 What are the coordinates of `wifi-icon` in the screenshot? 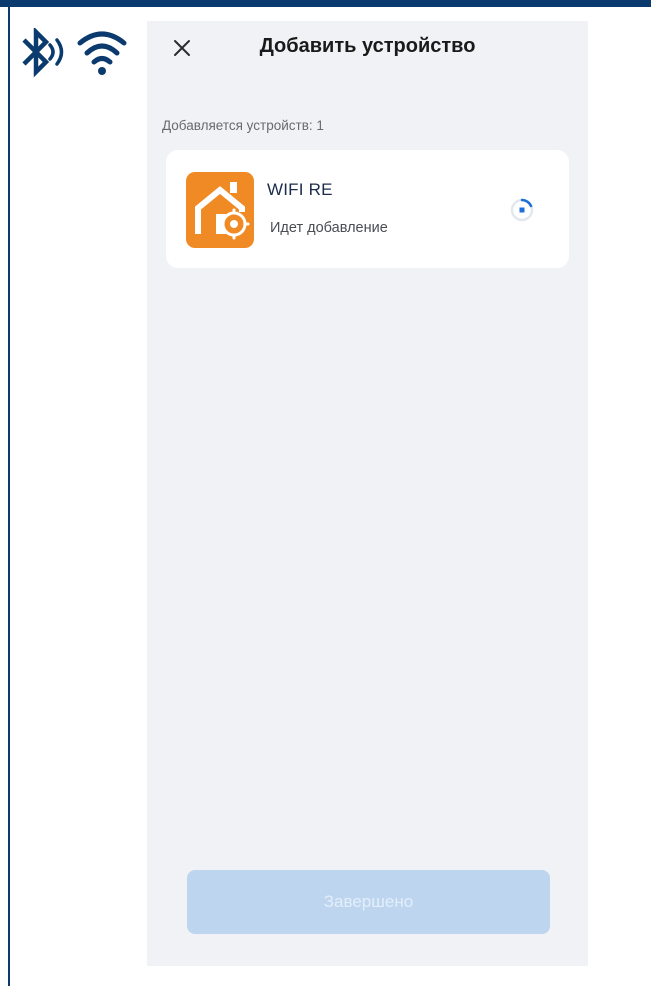 It's located at (102, 53).